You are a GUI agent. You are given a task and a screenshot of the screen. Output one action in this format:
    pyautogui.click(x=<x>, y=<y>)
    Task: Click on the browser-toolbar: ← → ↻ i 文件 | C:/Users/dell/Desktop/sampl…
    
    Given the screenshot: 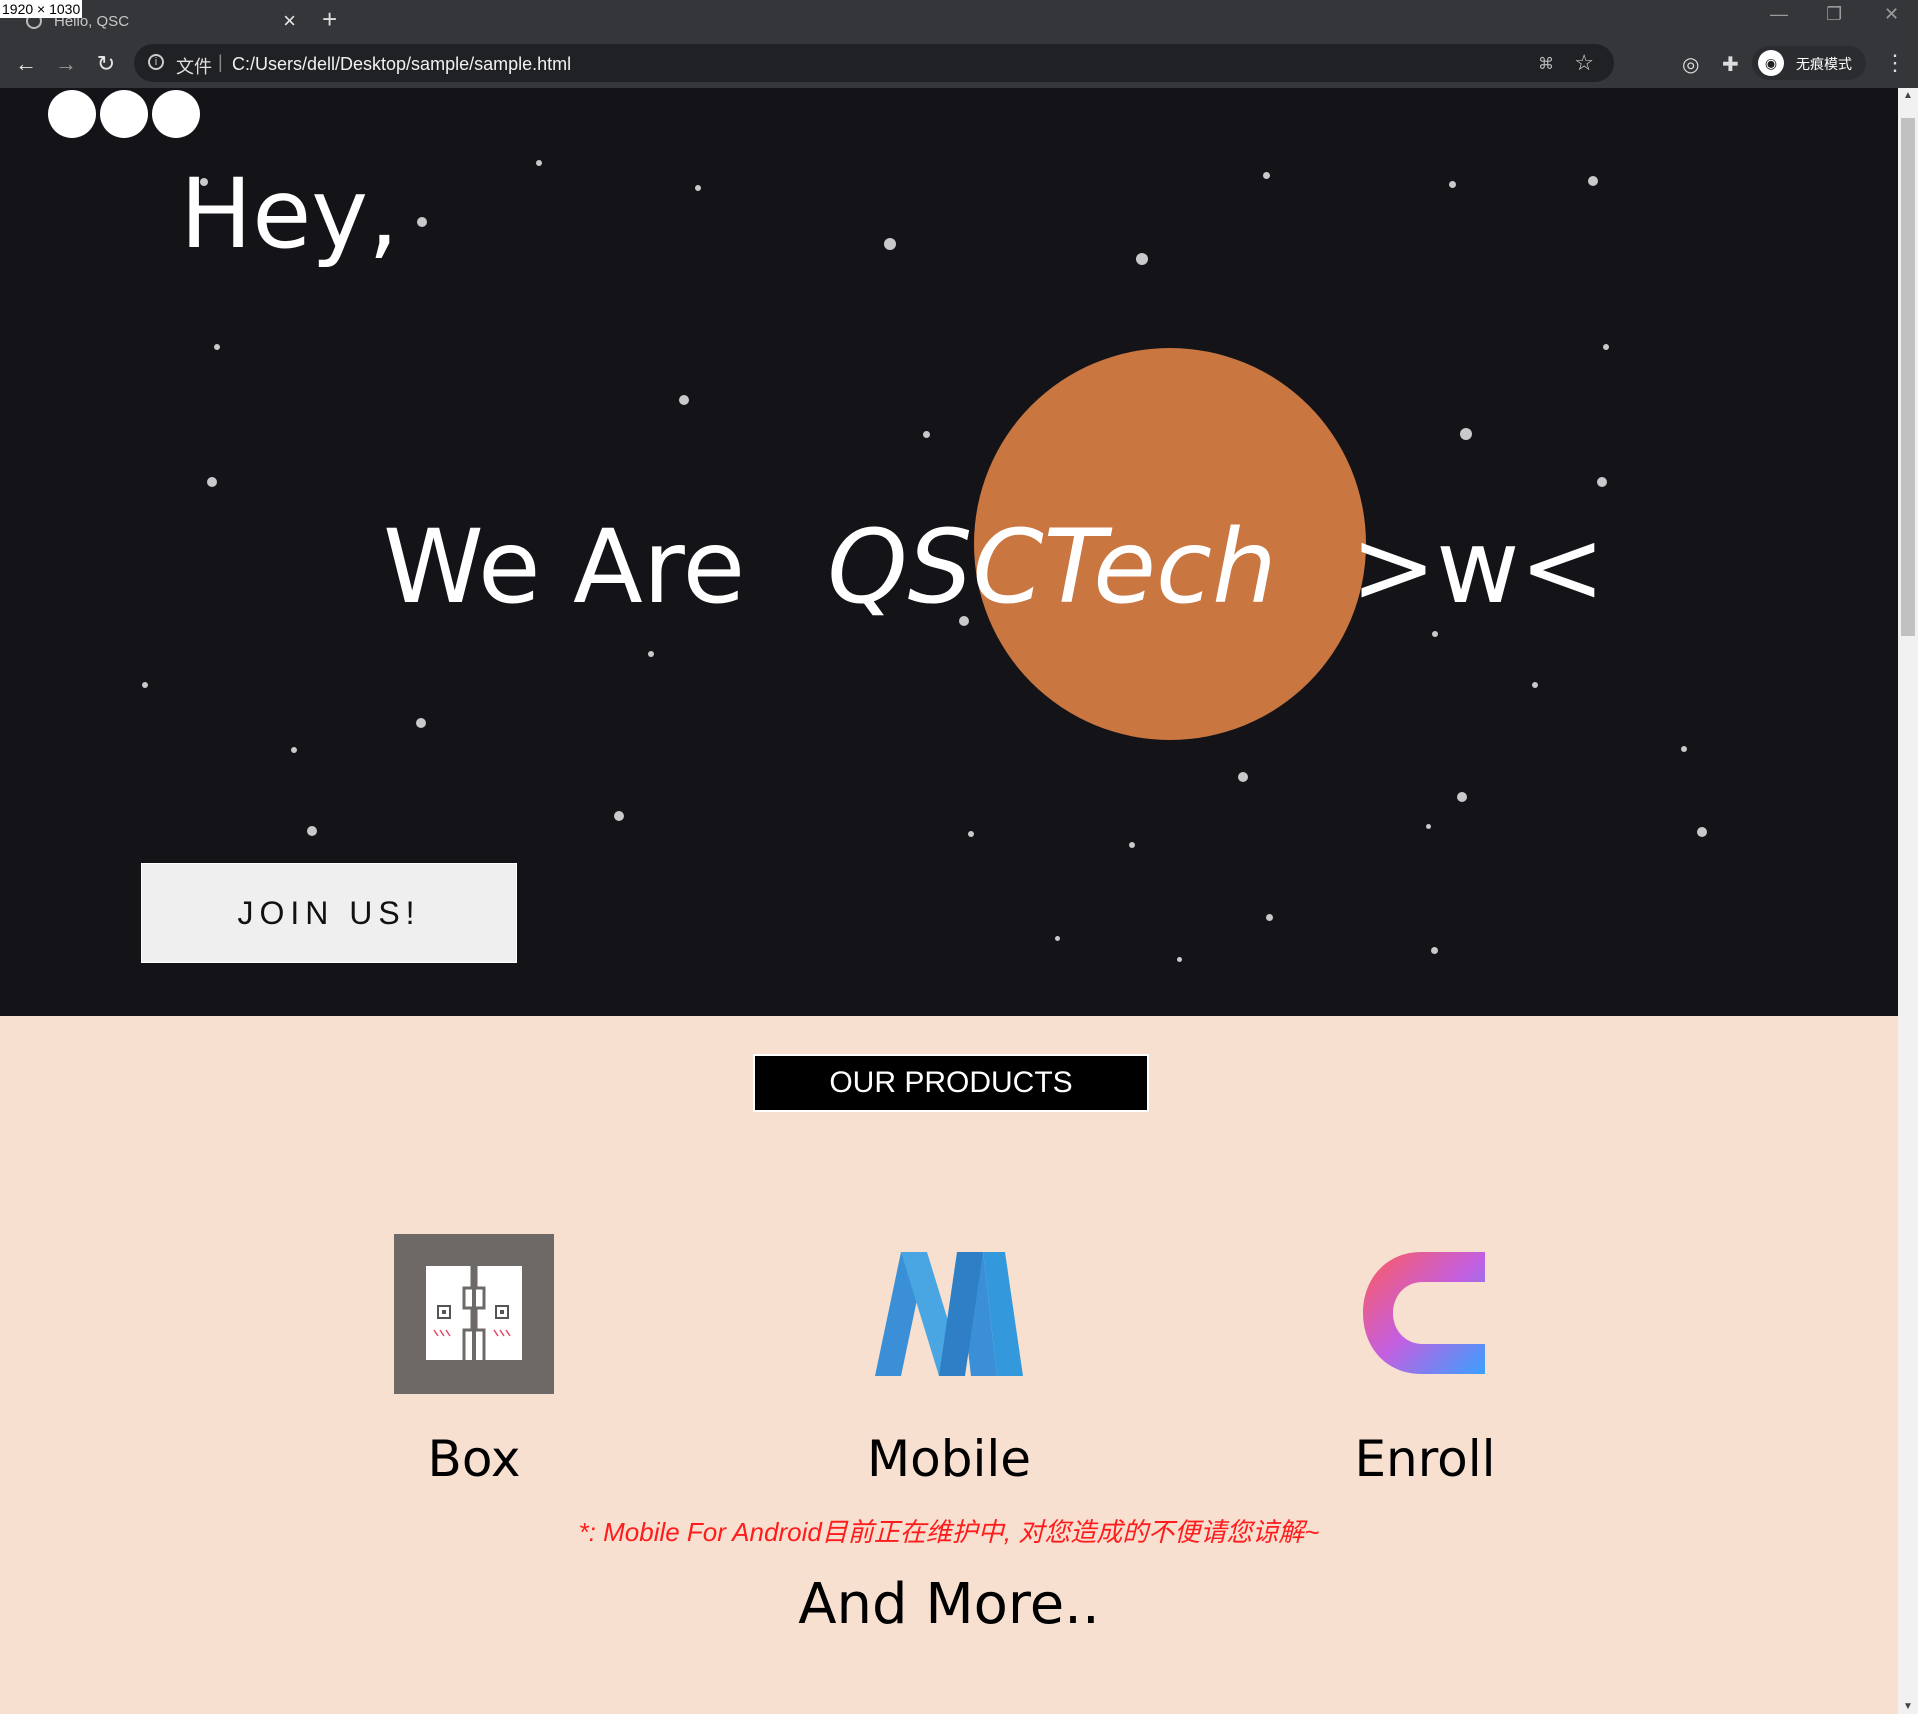 What is the action you would take?
    pyautogui.click(x=959, y=64)
    